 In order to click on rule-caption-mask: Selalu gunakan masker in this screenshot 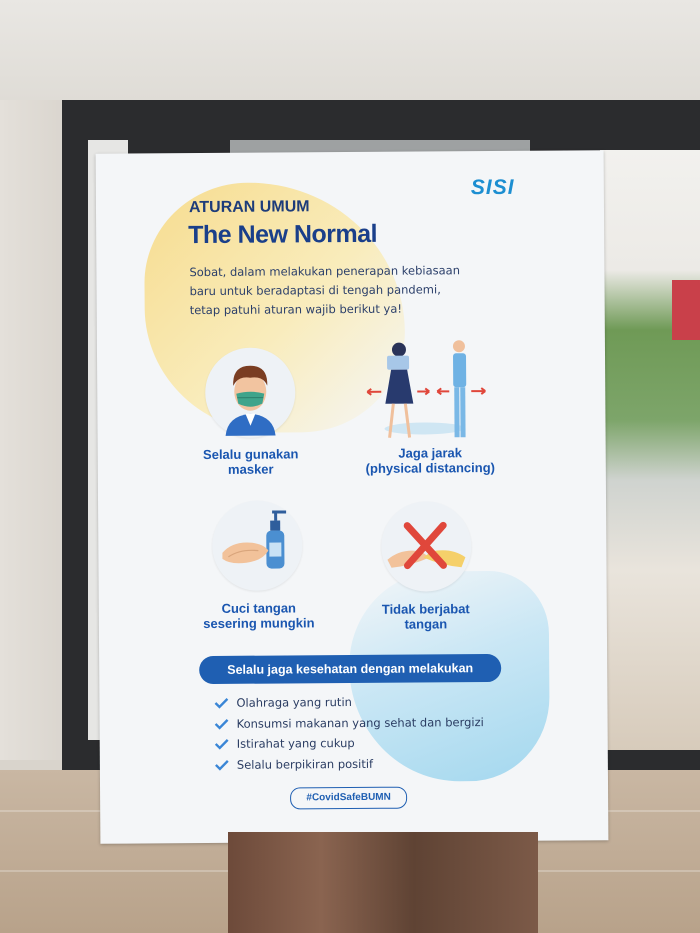, I will do `click(251, 461)`.